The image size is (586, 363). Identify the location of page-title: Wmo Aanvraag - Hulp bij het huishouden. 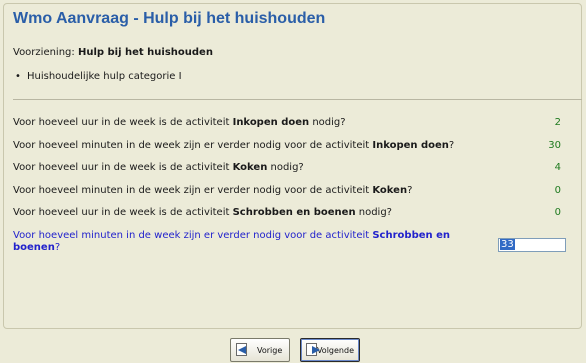
(169, 18).